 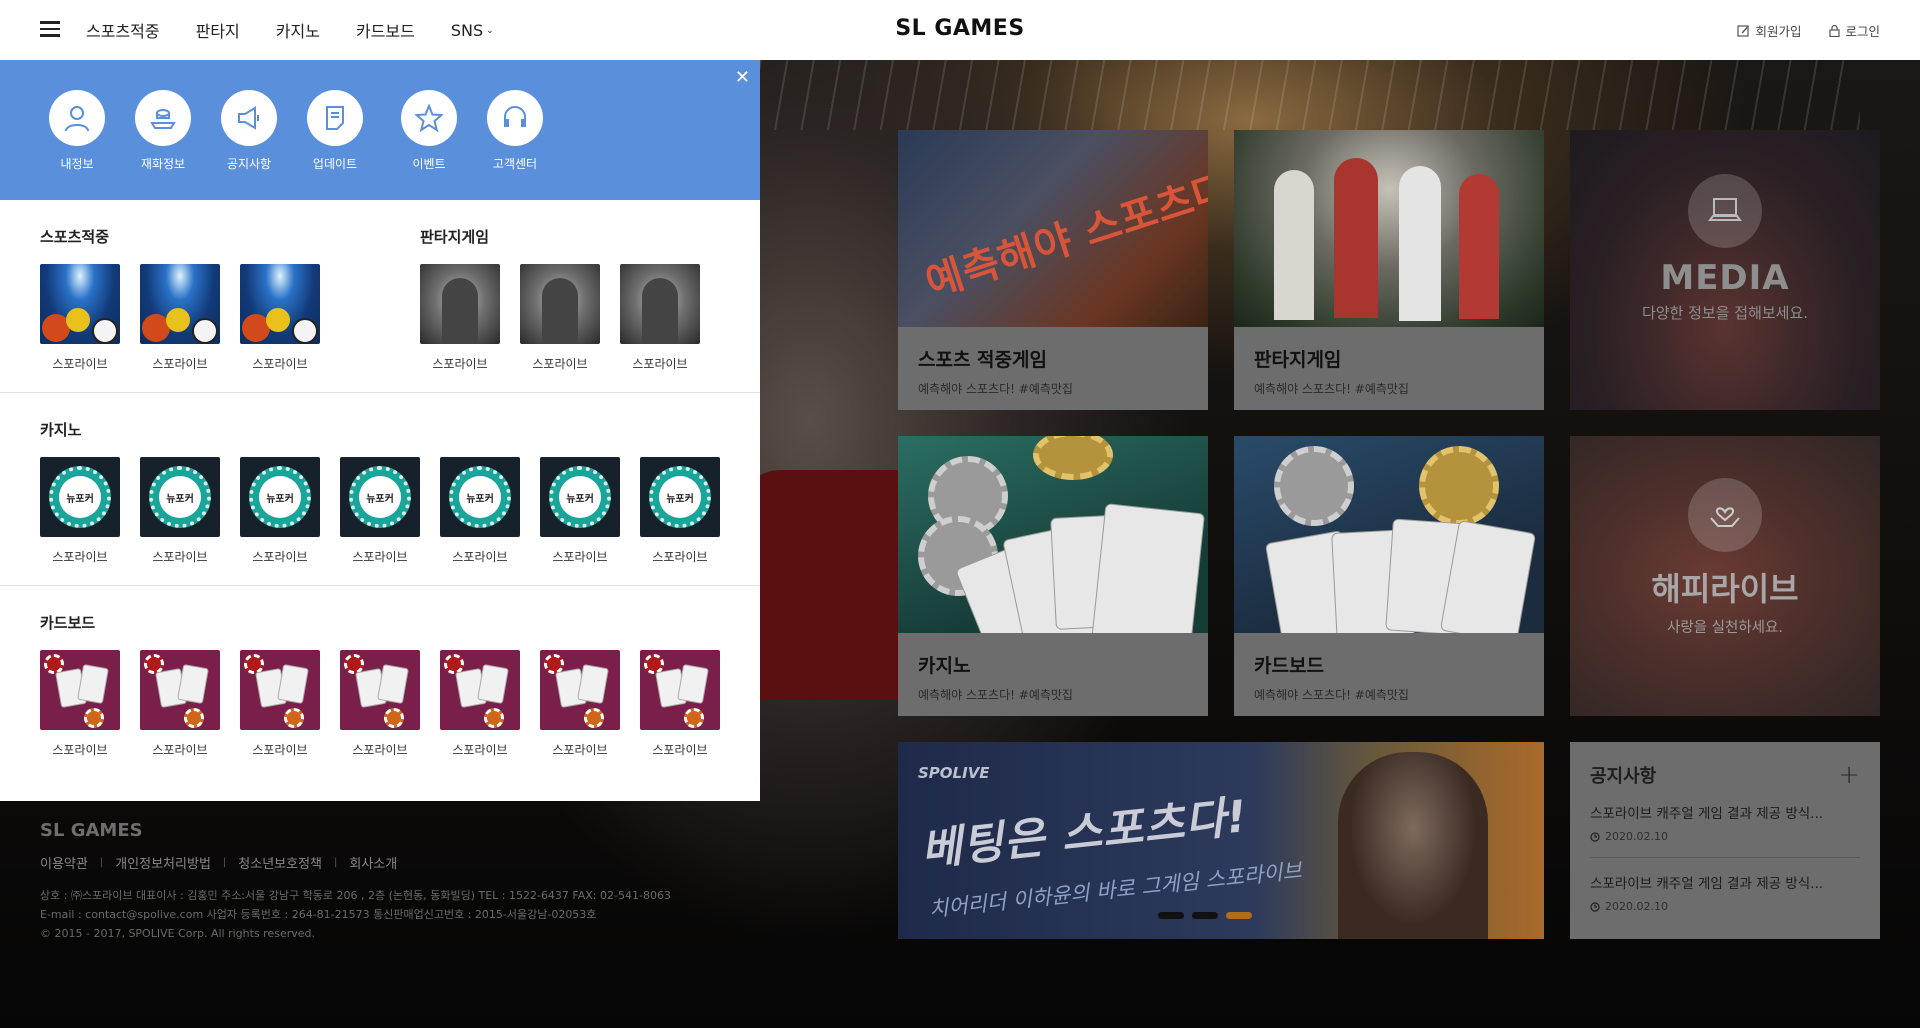 I want to click on laptop-icon, so click(x=1725, y=211).